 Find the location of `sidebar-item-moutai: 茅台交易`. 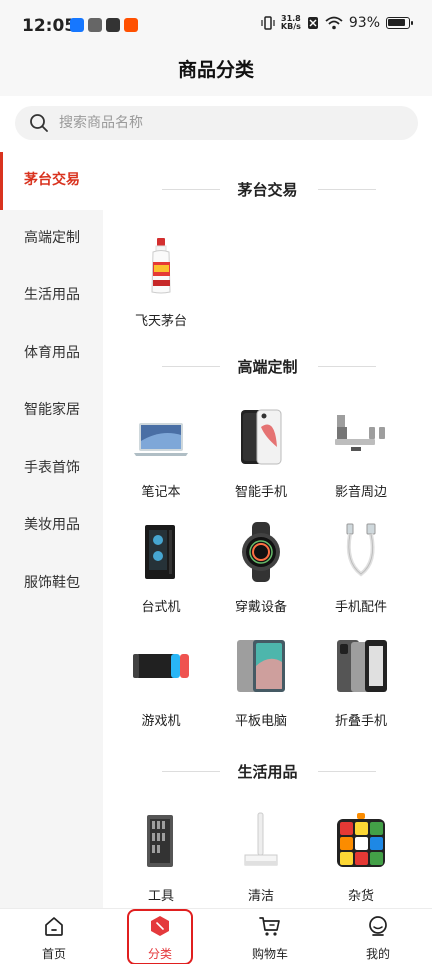

sidebar-item-moutai: 茅台交易 is located at coordinates (51, 181).